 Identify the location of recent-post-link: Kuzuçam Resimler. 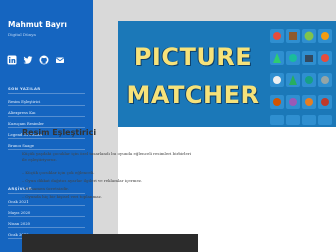
(26, 123).